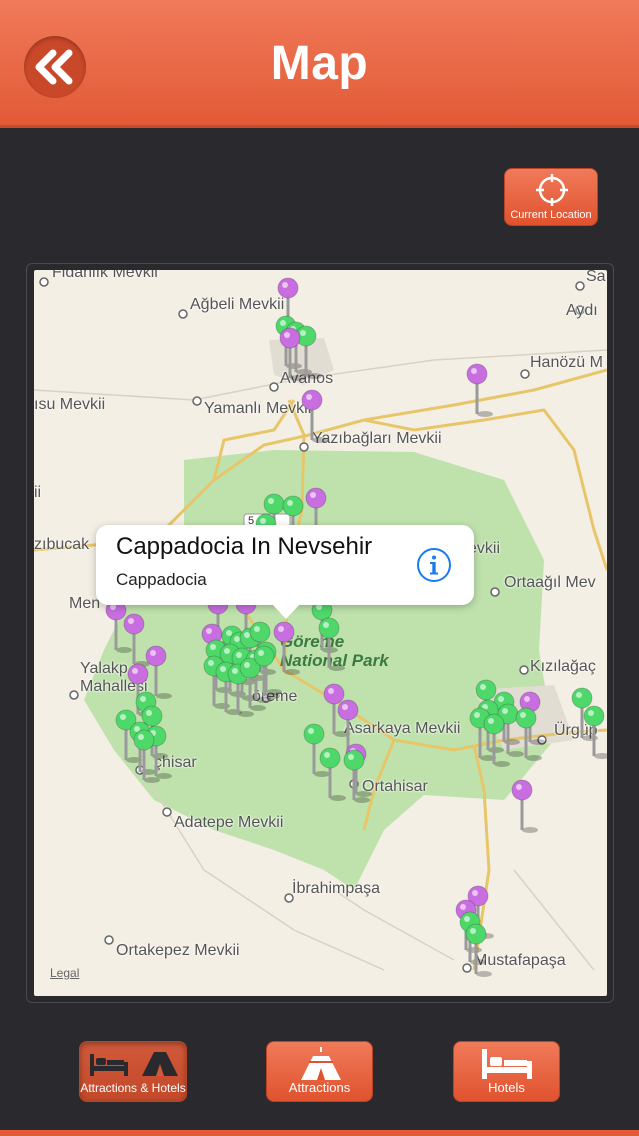 The height and width of the screenshot is (1136, 639). What do you see at coordinates (507, 1064) in the screenshot?
I see `bed-icon` at bounding box center [507, 1064].